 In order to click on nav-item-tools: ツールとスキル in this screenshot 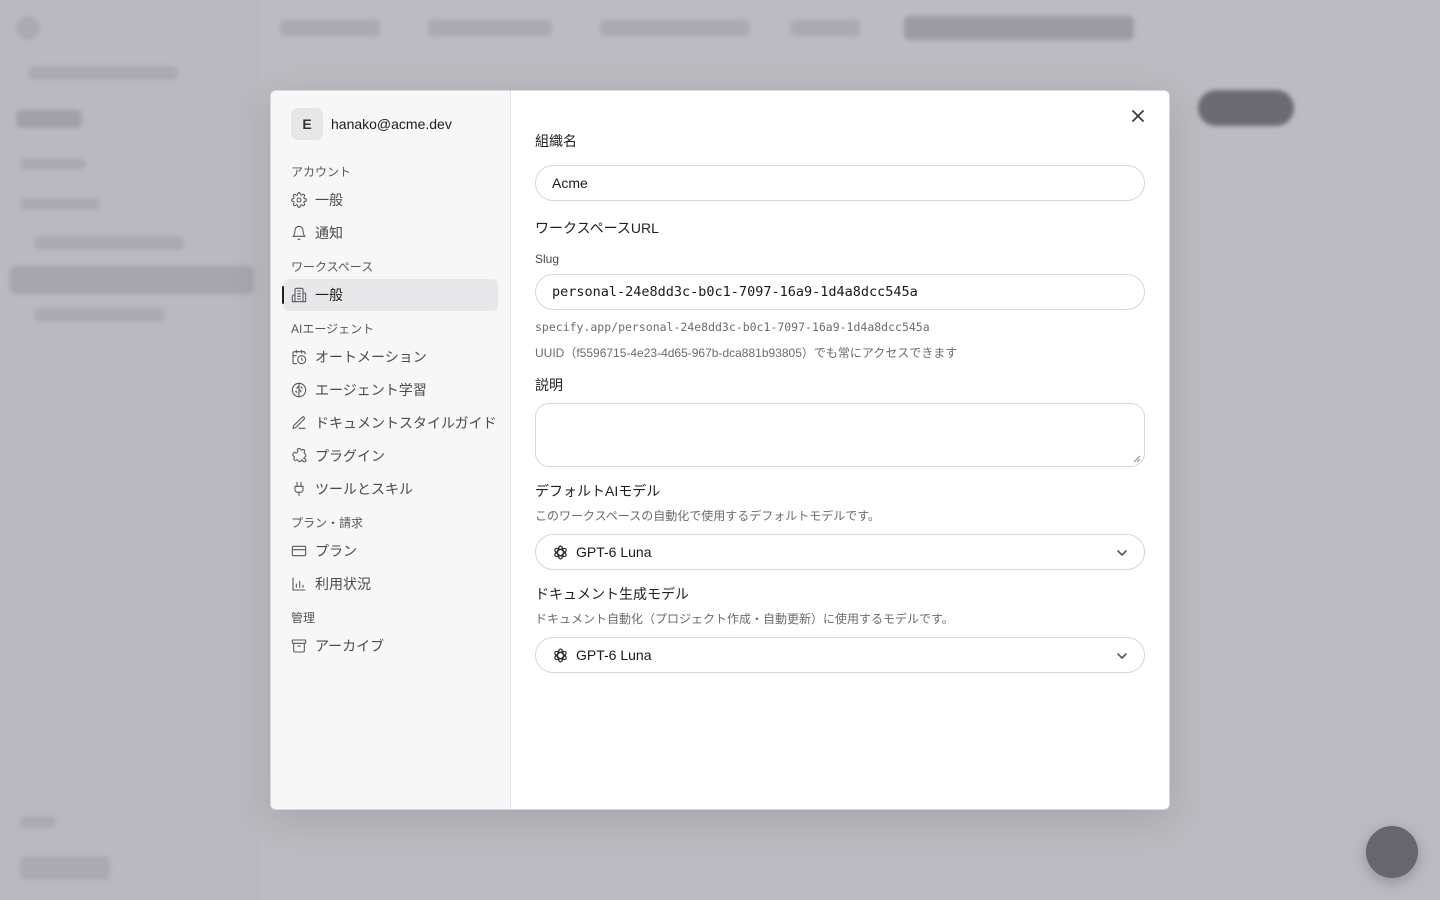, I will do `click(394, 489)`.